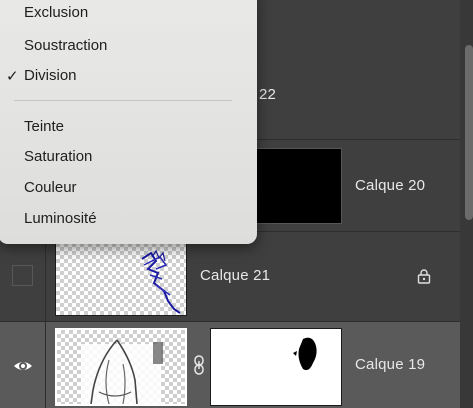 This screenshot has width=473, height=408. What do you see at coordinates (50, 75) in the screenshot?
I see `menu-item-division: Division` at bounding box center [50, 75].